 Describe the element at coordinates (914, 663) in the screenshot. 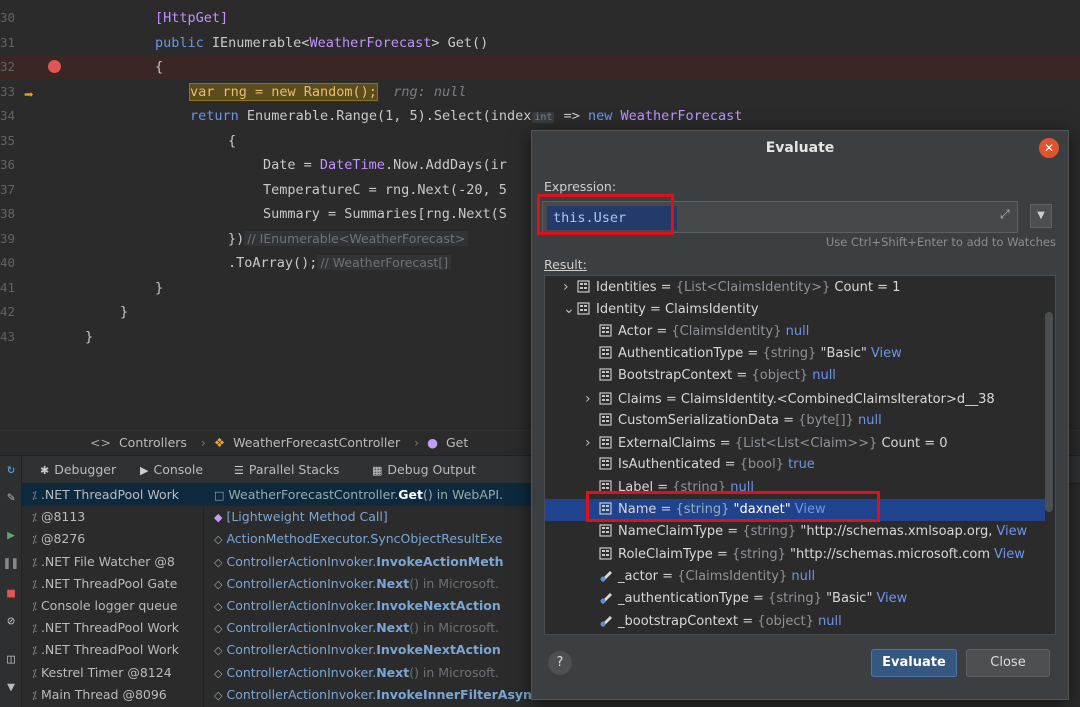

I see `evaluate-button: Evaluate` at that location.